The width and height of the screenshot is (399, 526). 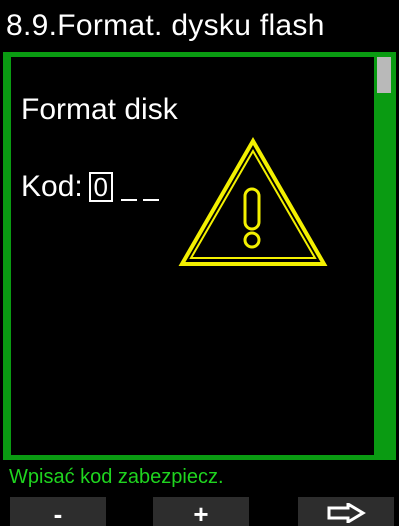 What do you see at coordinates (100, 187) in the screenshot?
I see `code-digit-1: 0` at bounding box center [100, 187].